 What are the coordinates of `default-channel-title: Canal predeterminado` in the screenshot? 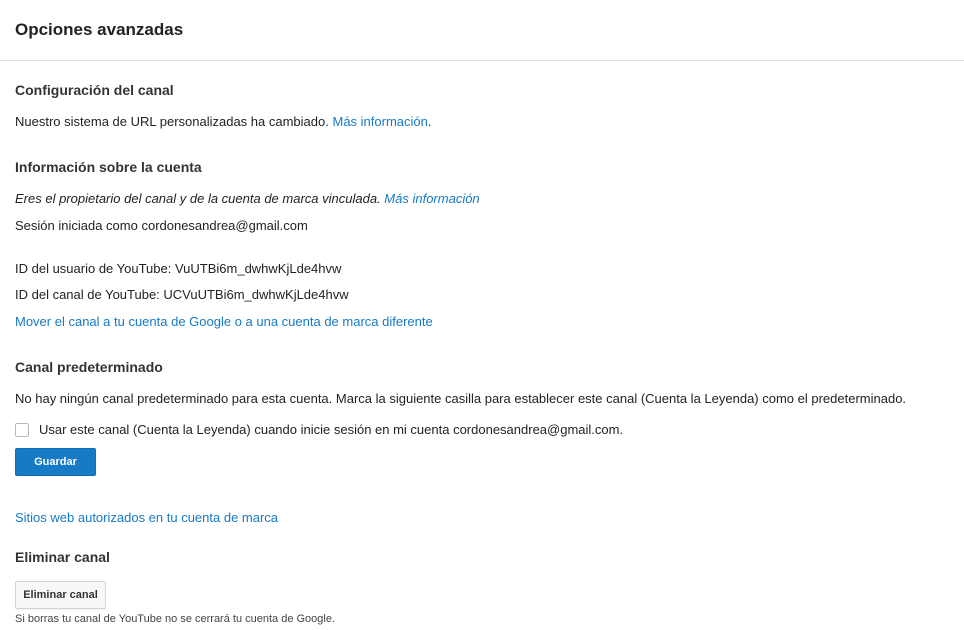 It's located at (89, 367).